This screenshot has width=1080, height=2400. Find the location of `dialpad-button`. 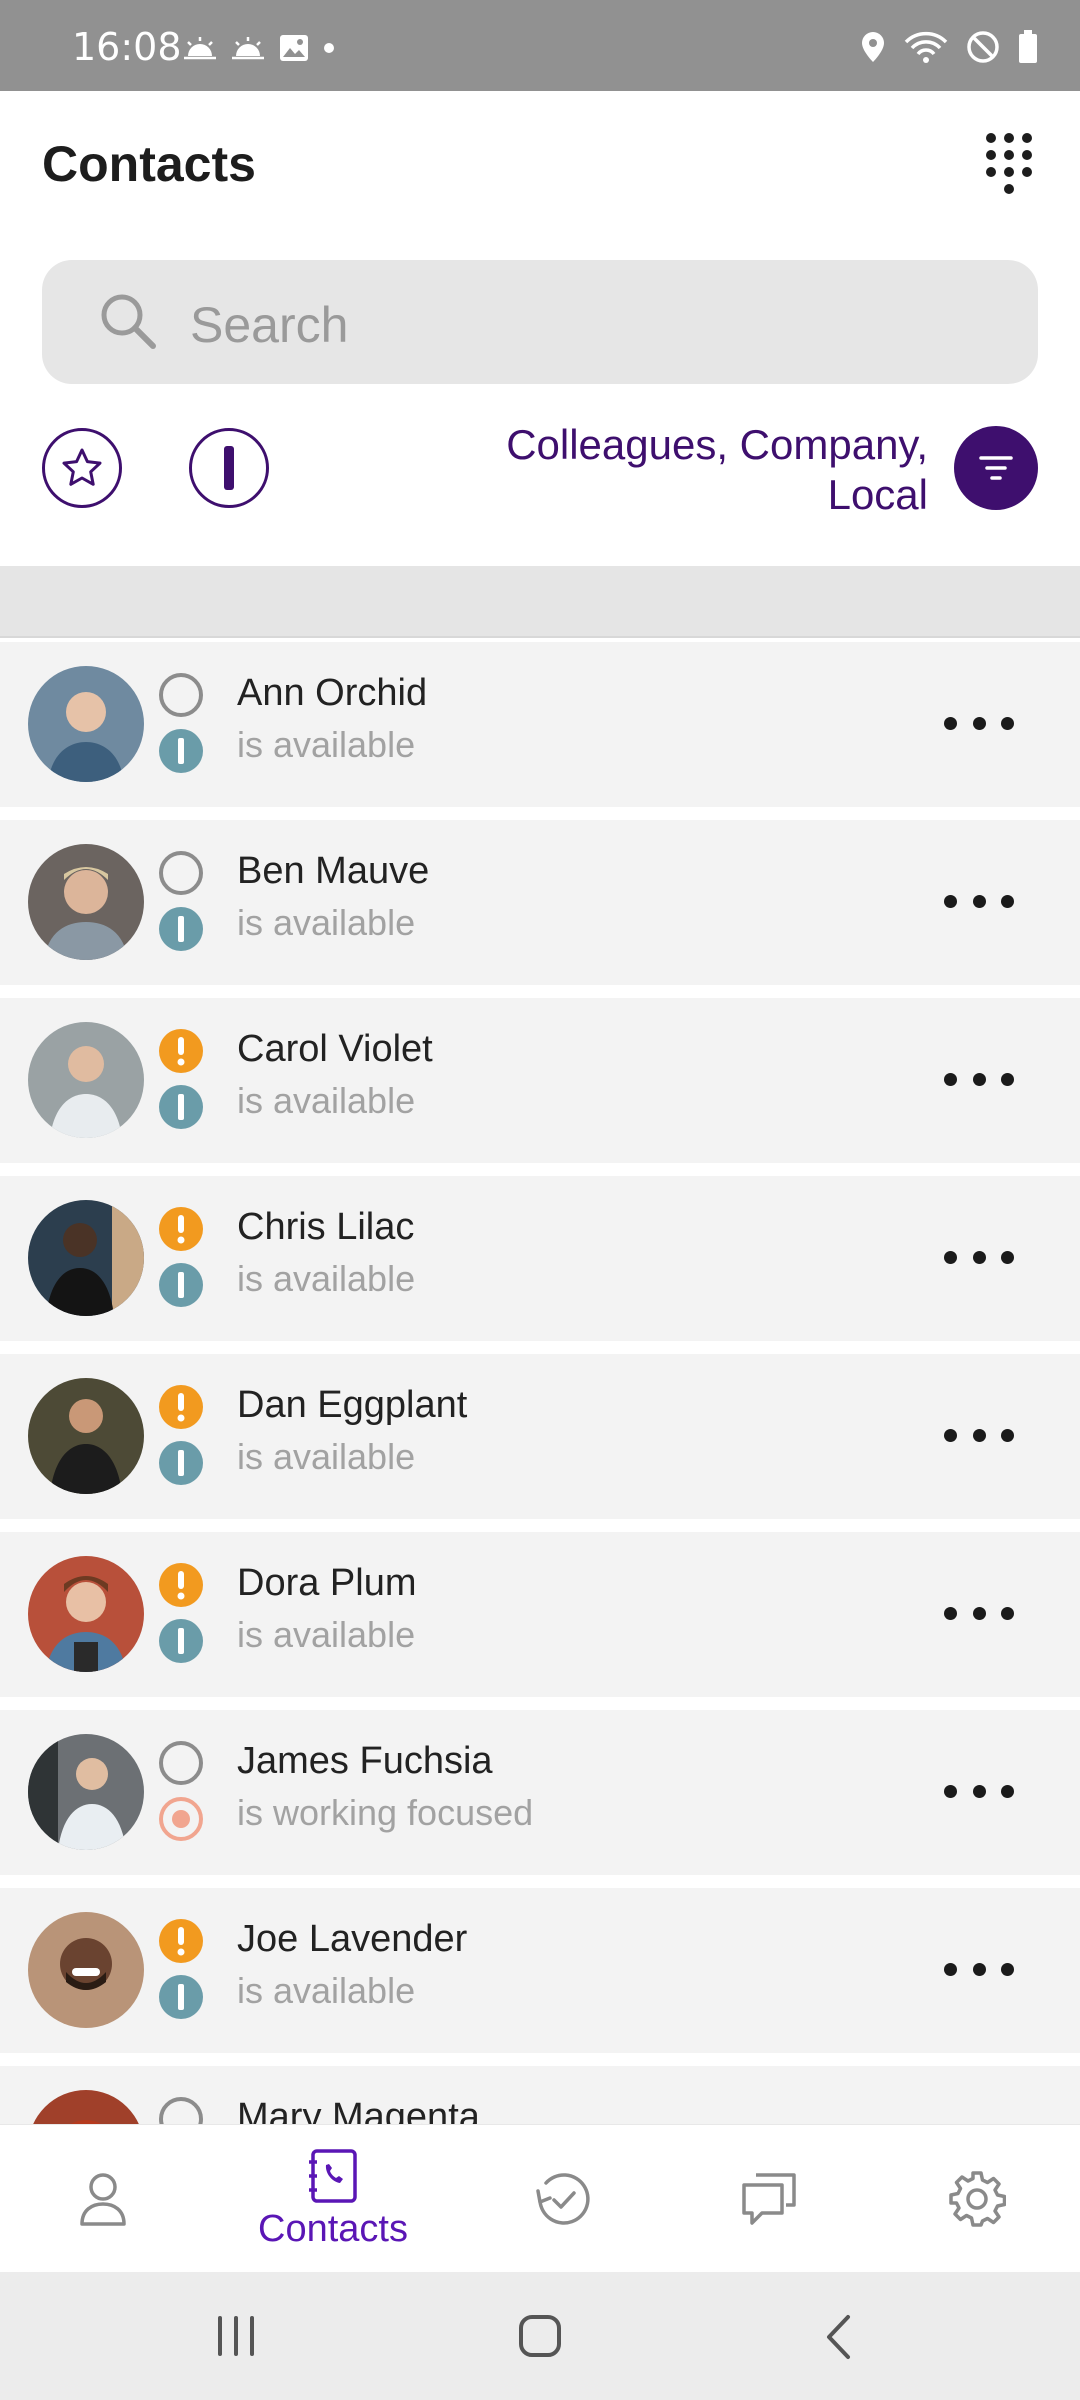

dialpad-button is located at coordinates (1009, 166).